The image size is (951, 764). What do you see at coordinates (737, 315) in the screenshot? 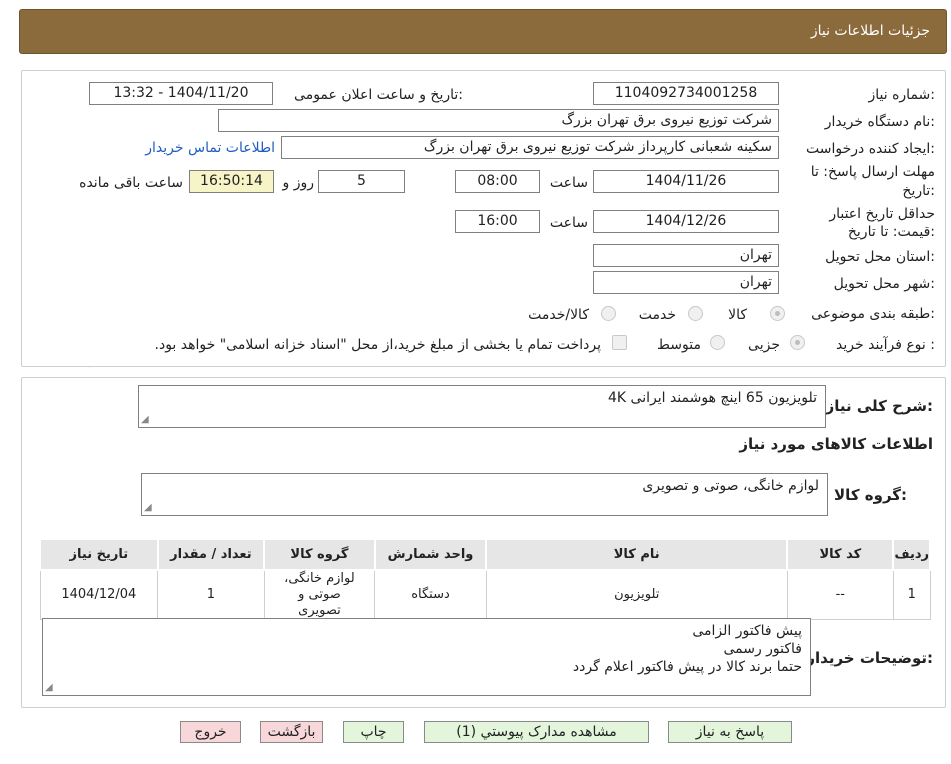
I see `category-option-goods: کالا` at bounding box center [737, 315].